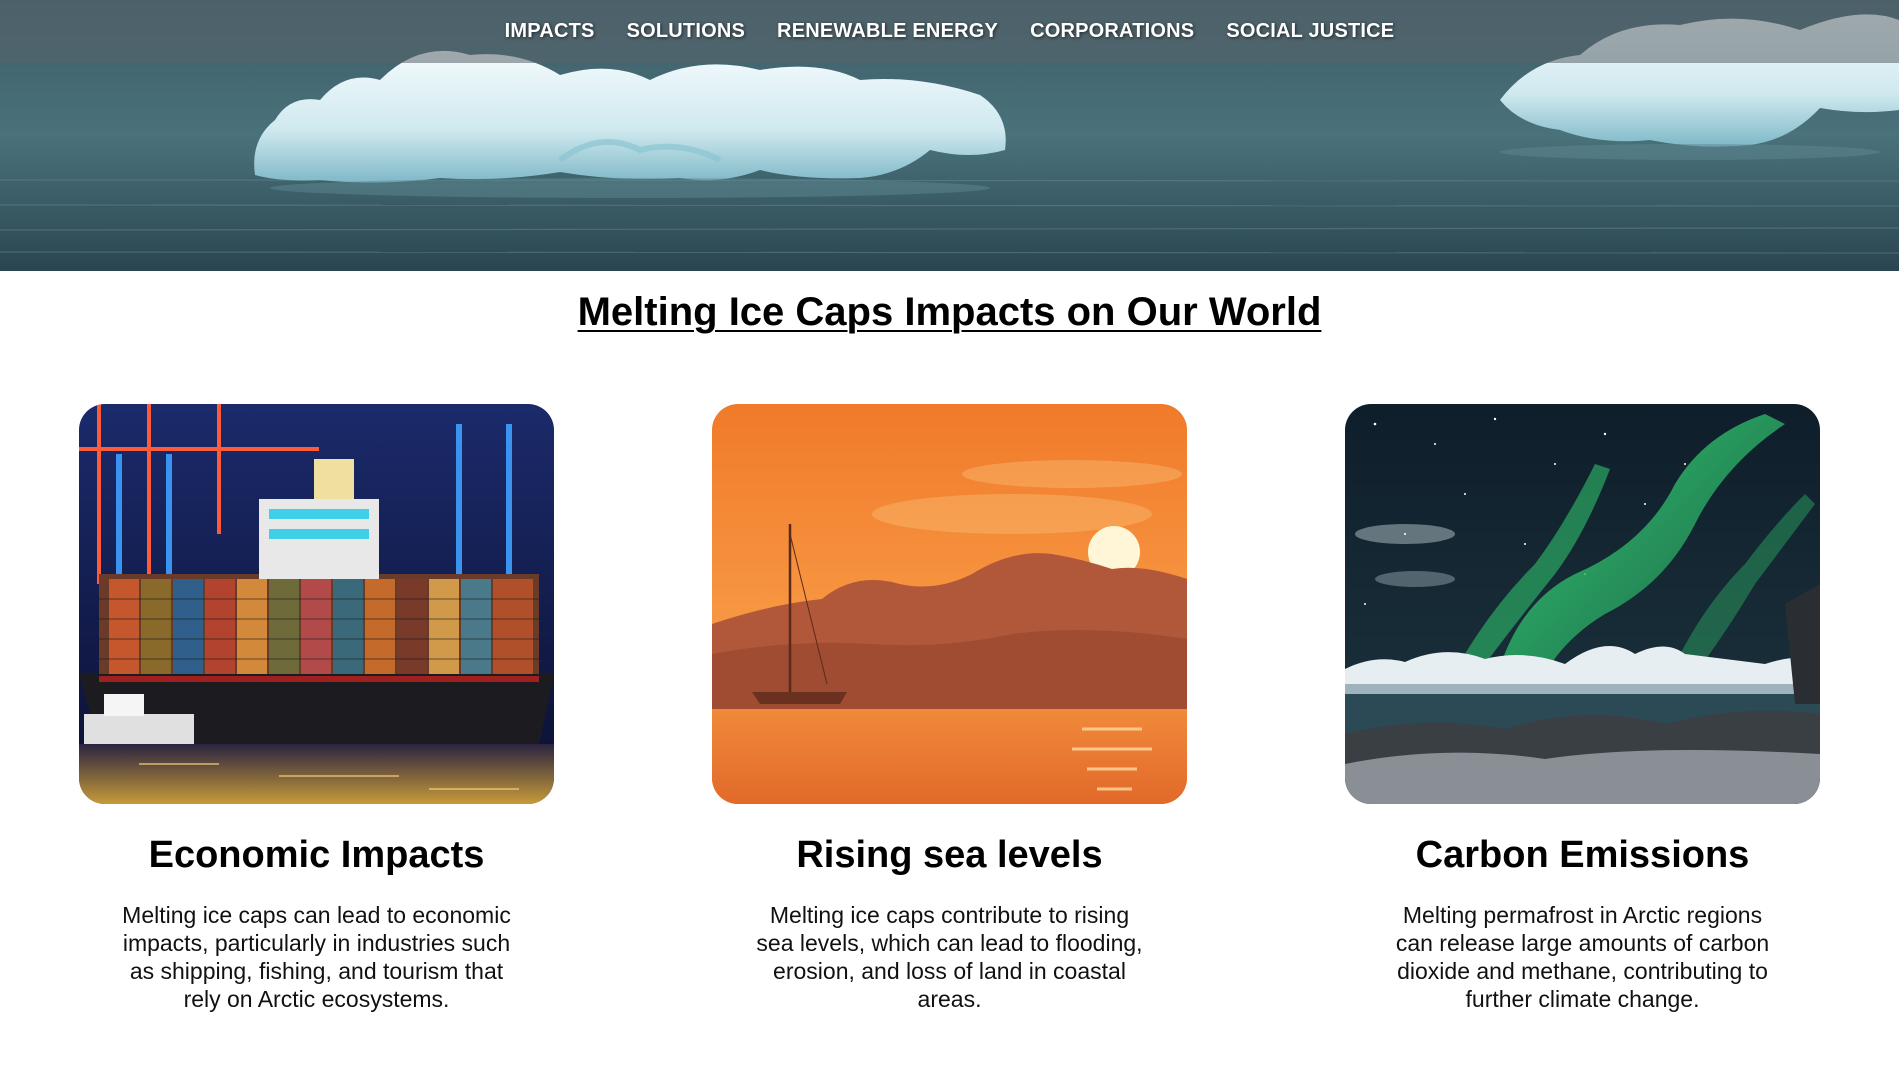  What do you see at coordinates (949, 604) in the screenshot?
I see `sunset-sailboat-image` at bounding box center [949, 604].